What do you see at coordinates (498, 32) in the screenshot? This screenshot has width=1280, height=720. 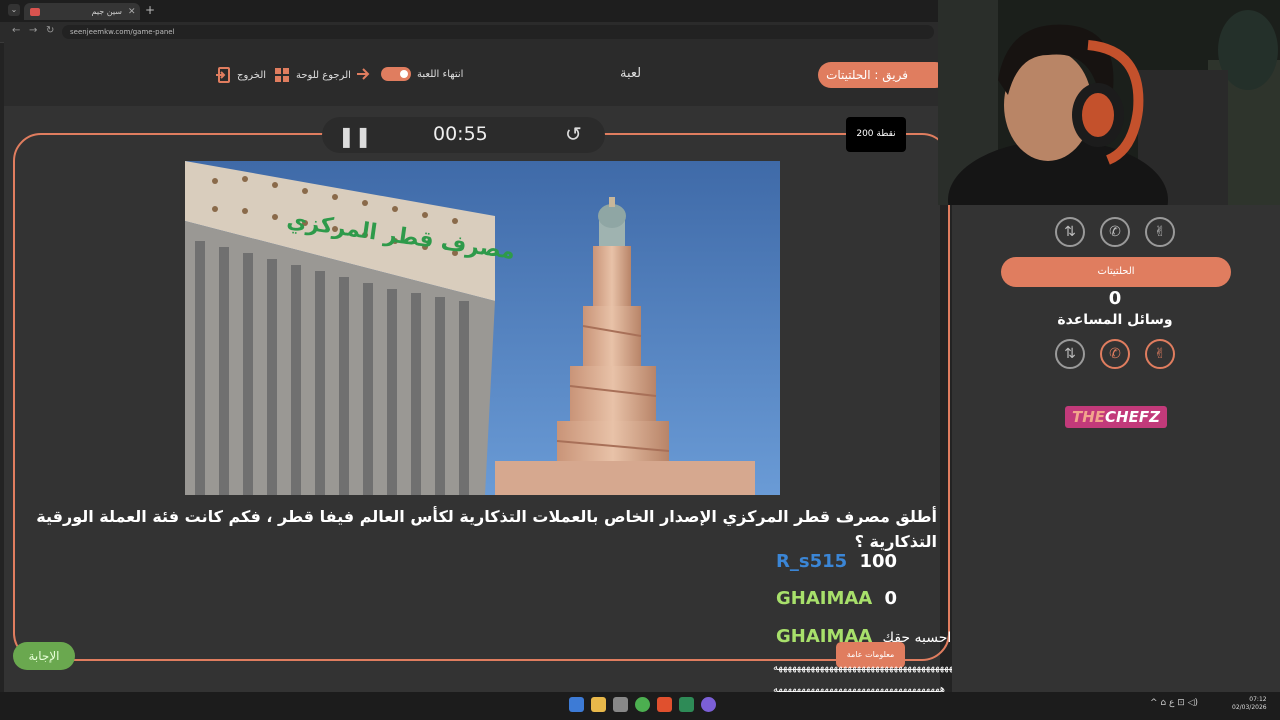 I see `url-input: seenjeemkw.com/game-panel` at bounding box center [498, 32].